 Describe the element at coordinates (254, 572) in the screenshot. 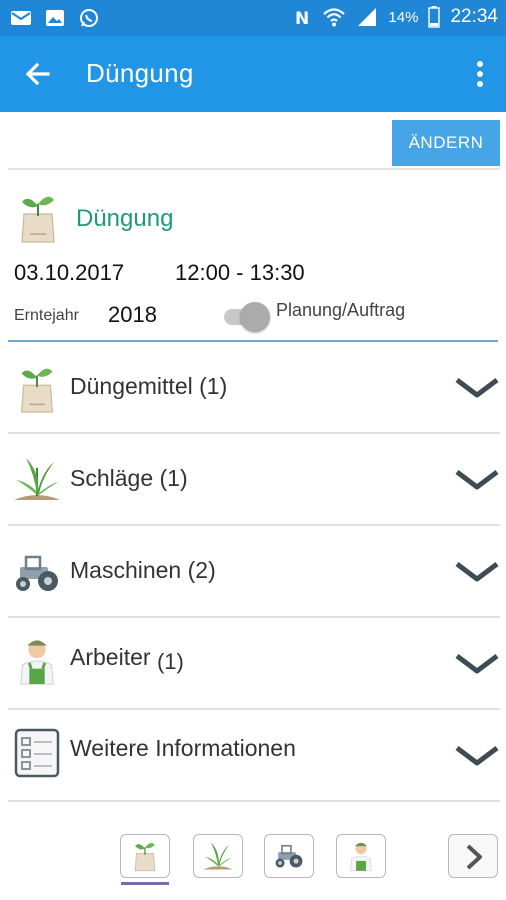

I see `section-machines: Maschinen (2)` at that location.